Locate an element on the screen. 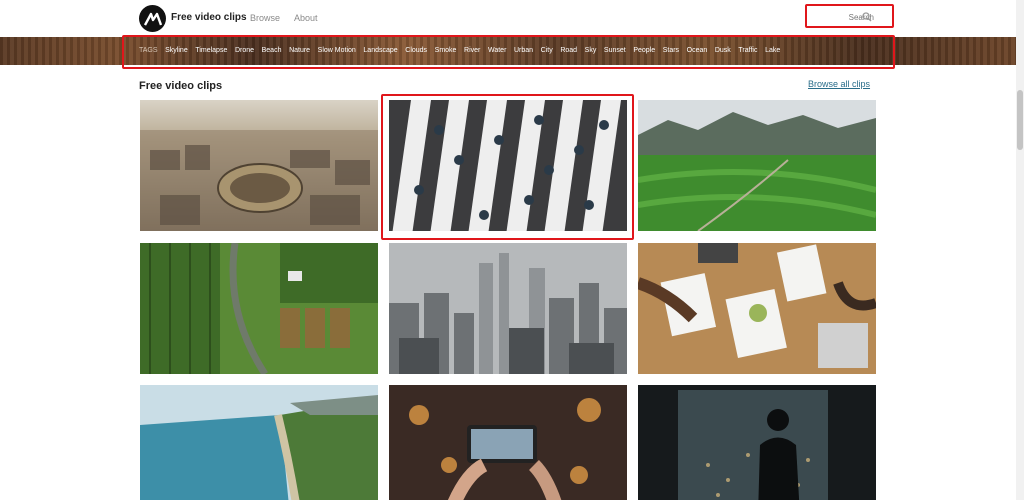 This screenshot has width=1024, height=500. clip-thumbnail-city-skyline is located at coordinates (508, 308).